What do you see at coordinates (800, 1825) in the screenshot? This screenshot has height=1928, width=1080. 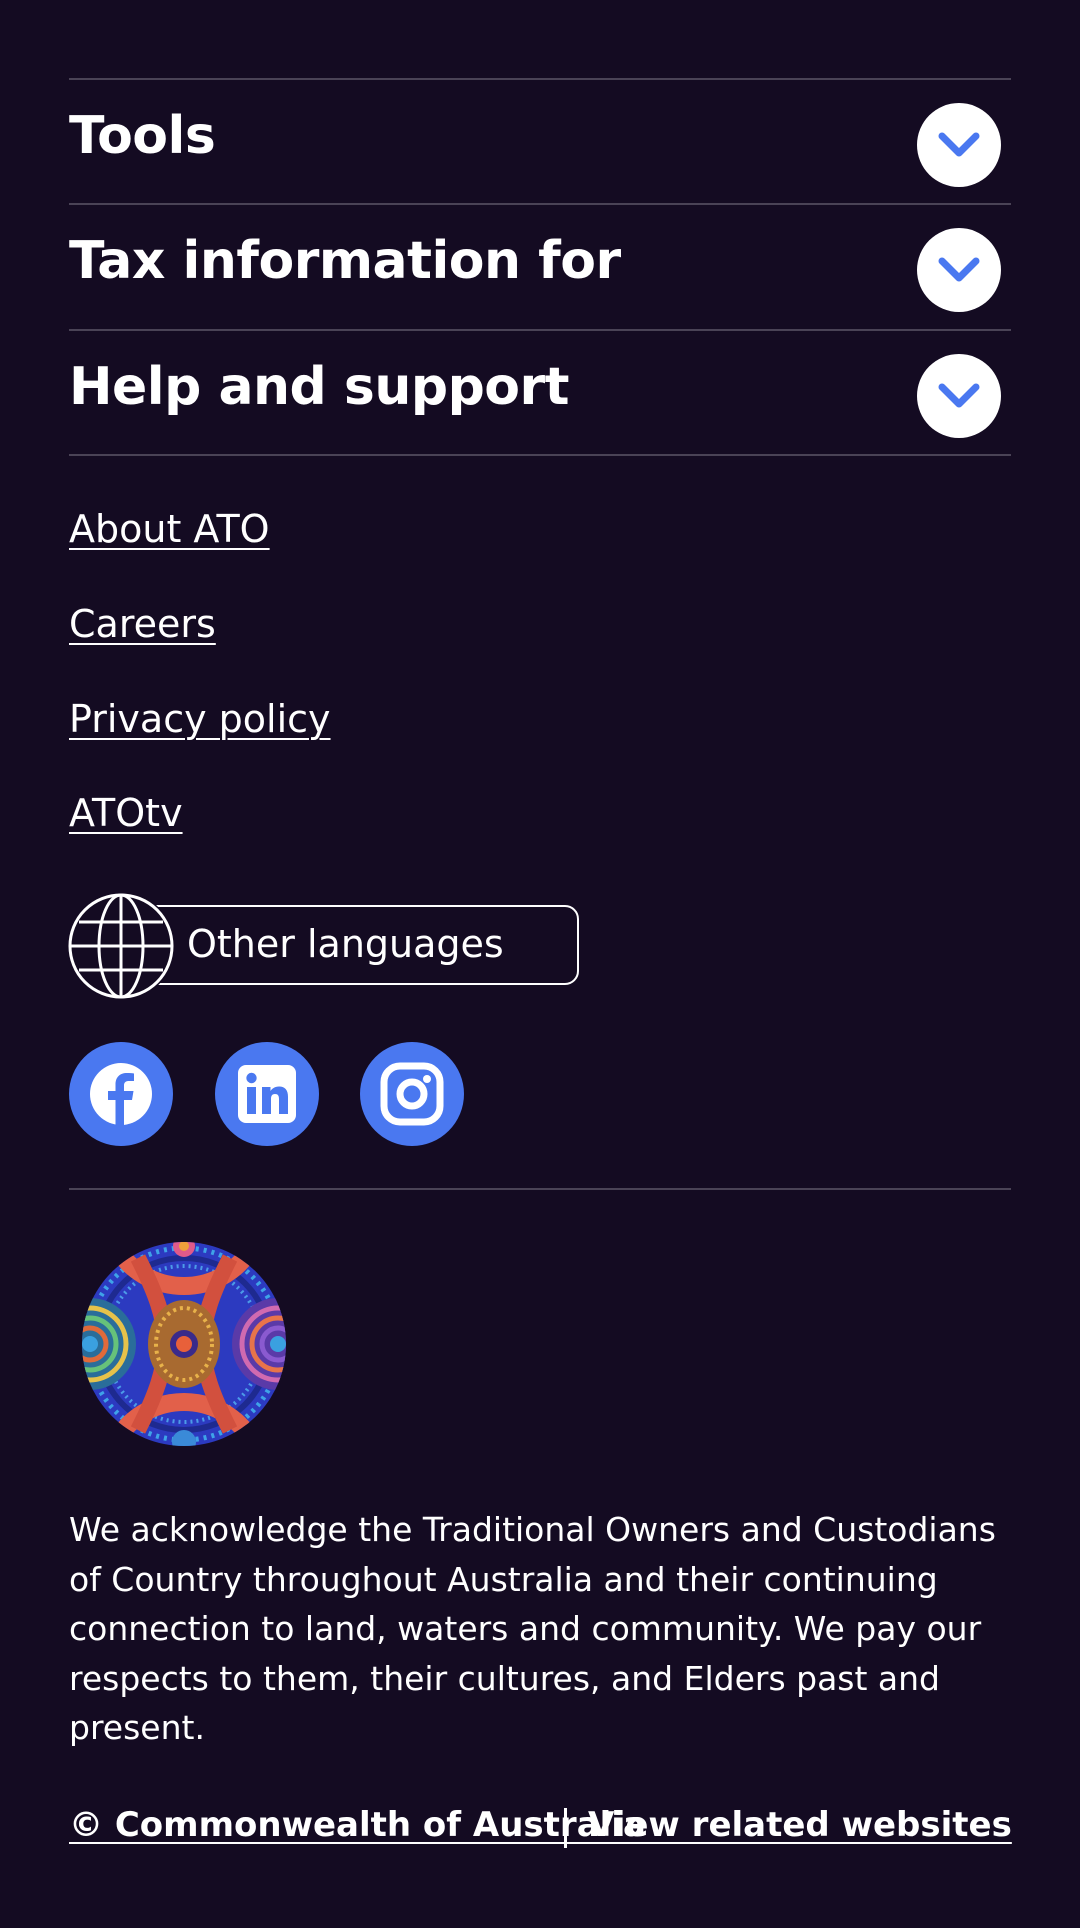 I see `view-related-websites-link: View related websites` at bounding box center [800, 1825].